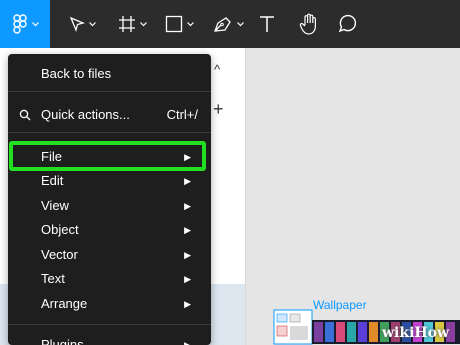  I want to click on menu-item-text: Text ▶, so click(109, 279).